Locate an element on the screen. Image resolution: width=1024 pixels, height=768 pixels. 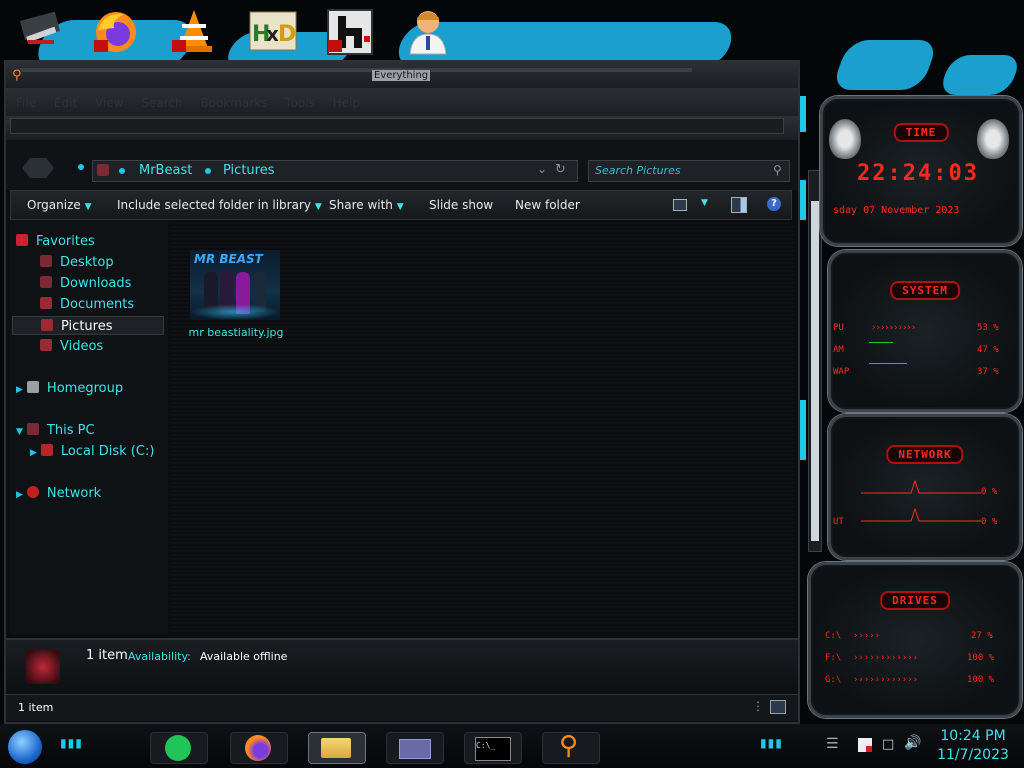
nav-dot-icon is located at coordinates (81, 167).